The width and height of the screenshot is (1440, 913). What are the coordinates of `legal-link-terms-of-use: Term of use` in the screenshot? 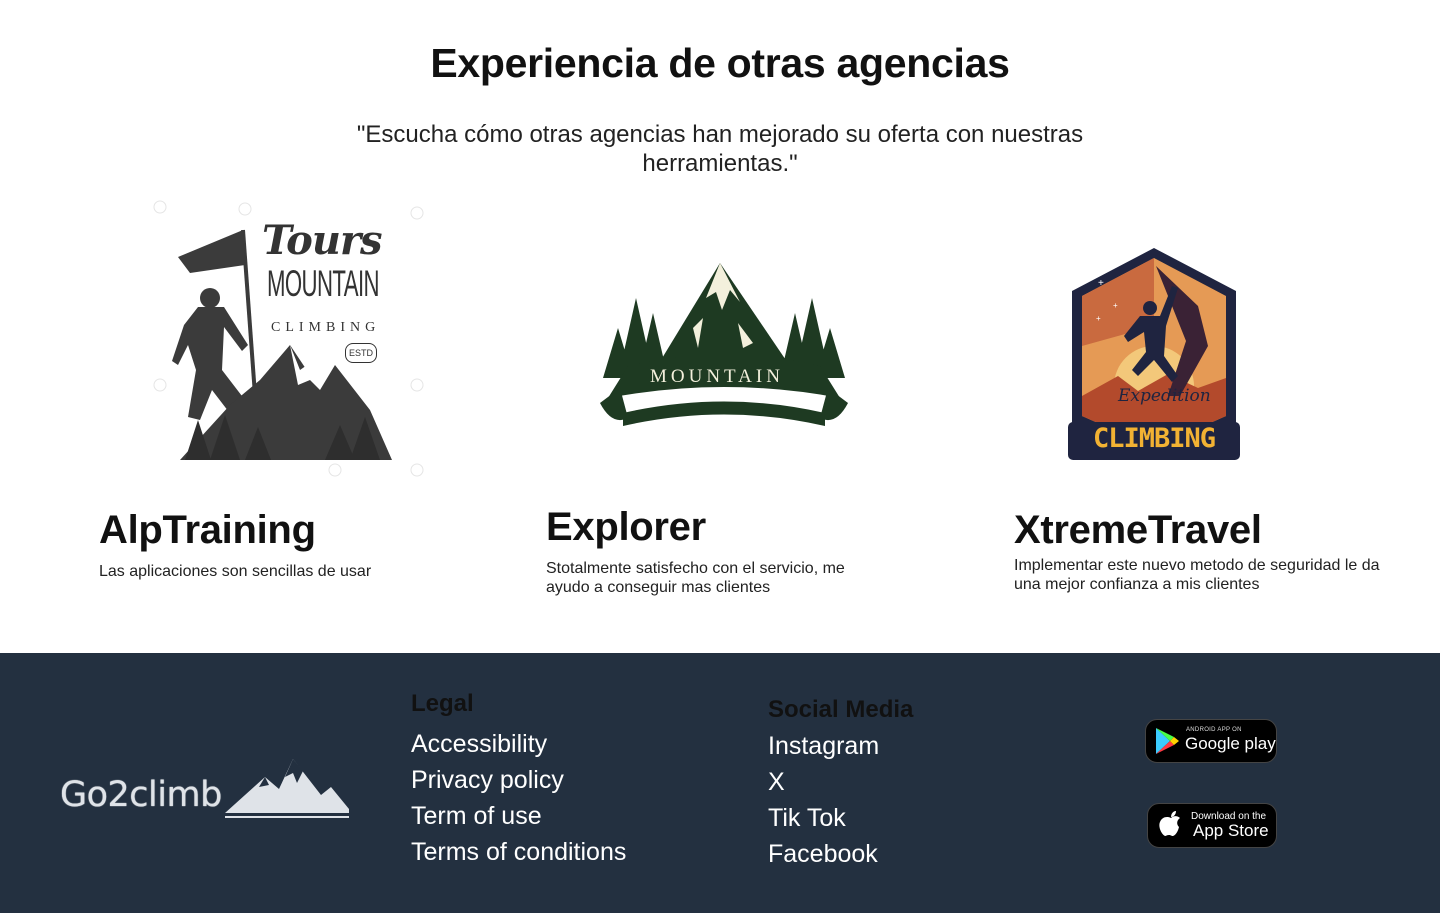 It's located at (476, 816).